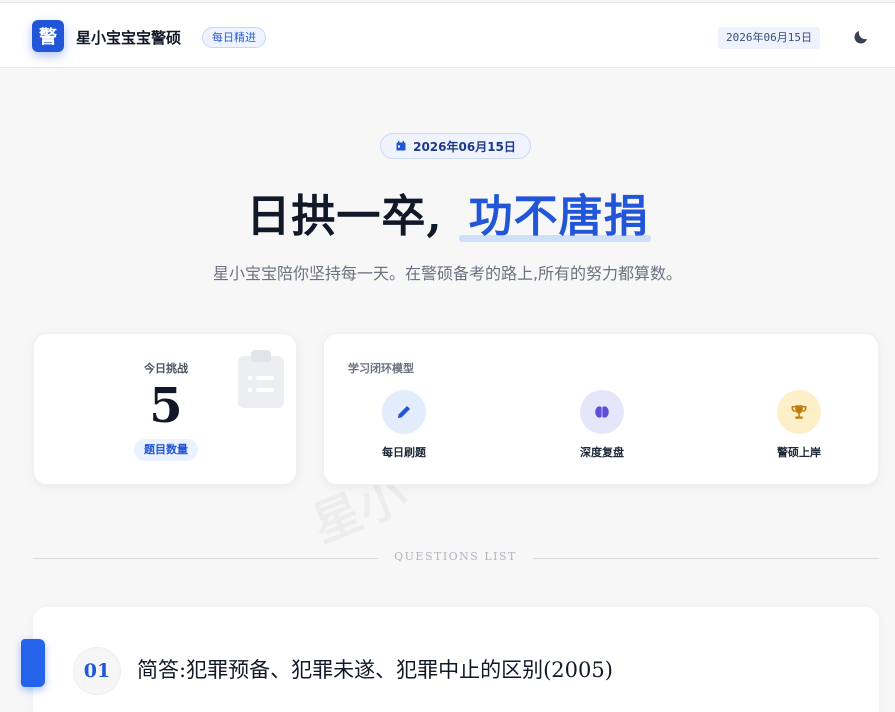 The width and height of the screenshot is (895, 712). Describe the element at coordinates (447, 273) in the screenshot. I see `hero-subline: 星小宝宝陪你坚持每一天。在警硕备考的路上,所有的努力都算数。` at that location.